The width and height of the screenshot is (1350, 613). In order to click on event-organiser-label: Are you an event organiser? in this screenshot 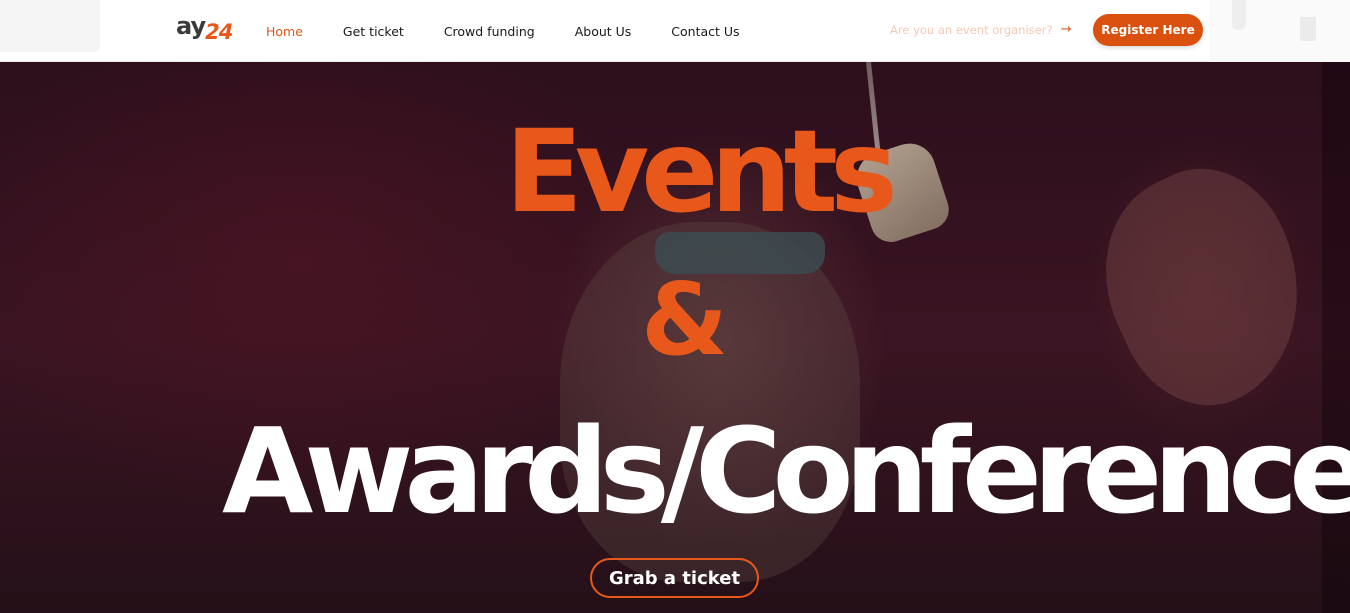, I will do `click(971, 29)`.